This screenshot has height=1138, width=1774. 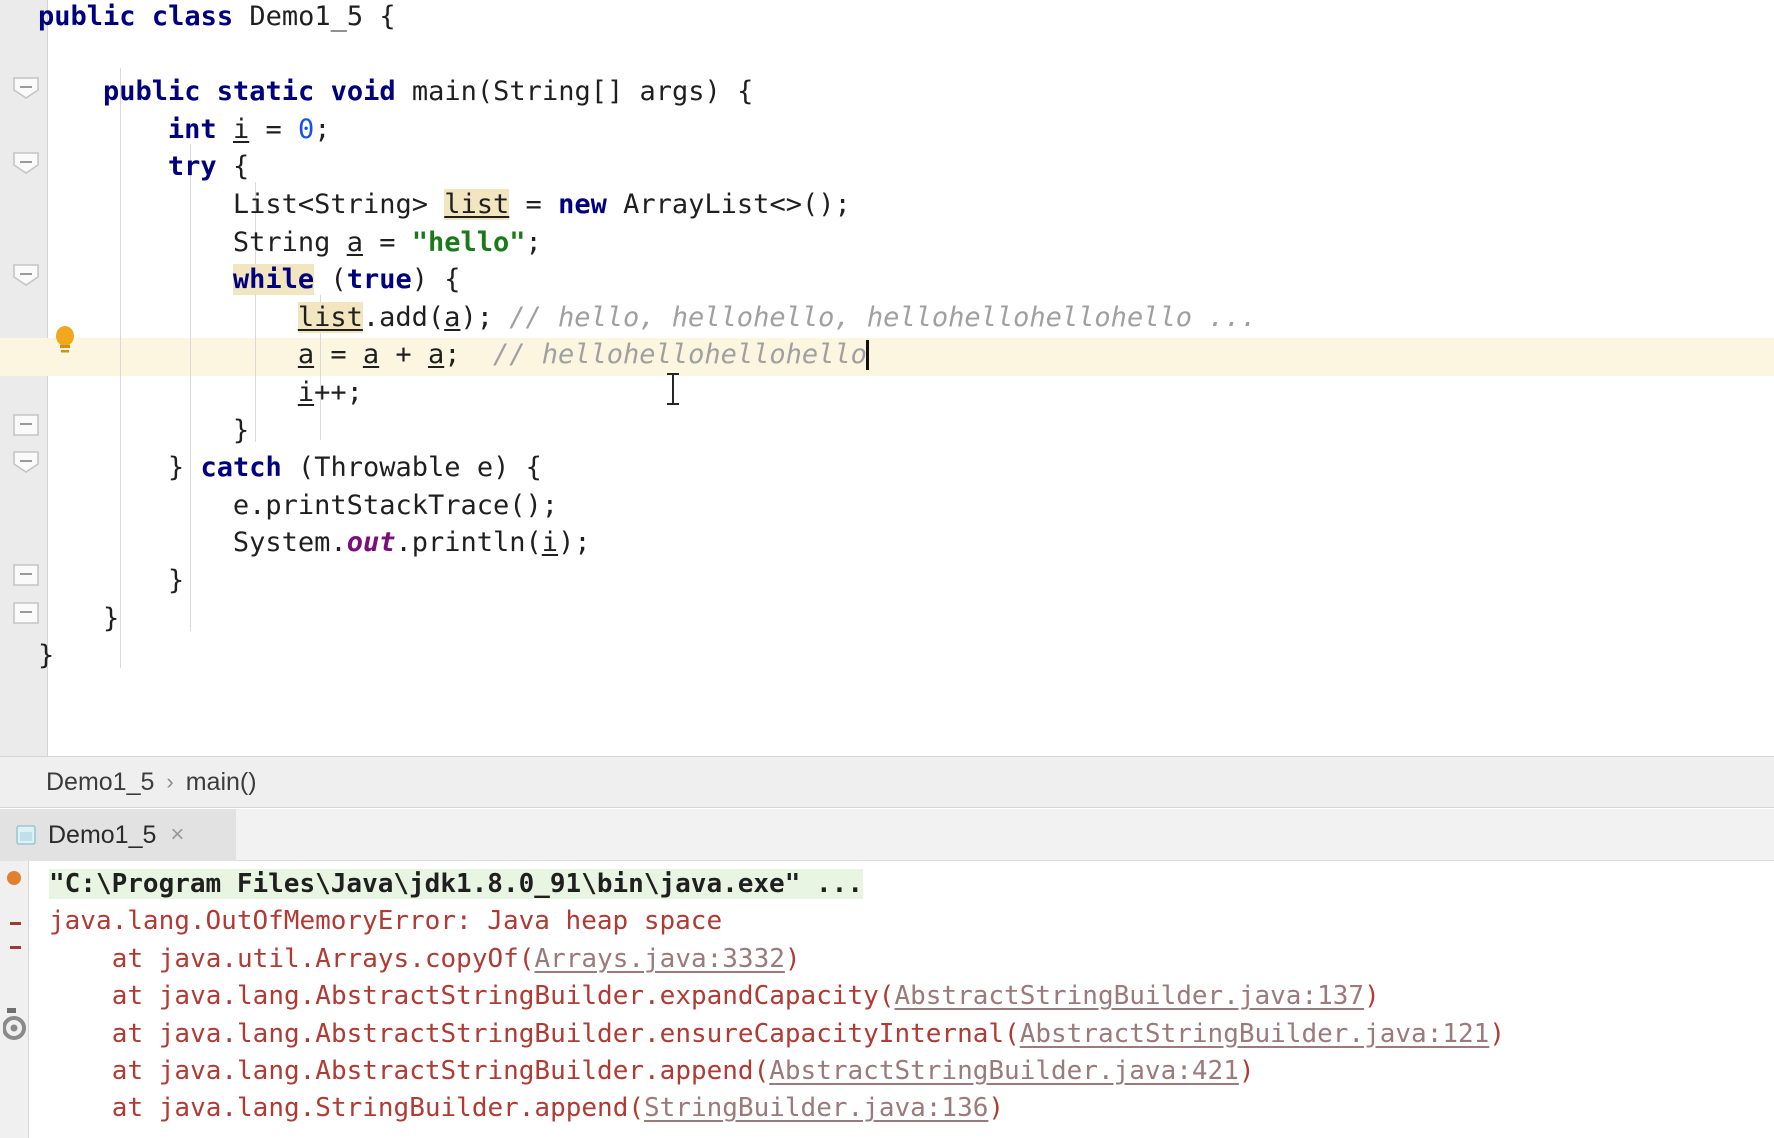 I want to click on code-line: try {, so click(x=208, y=167).